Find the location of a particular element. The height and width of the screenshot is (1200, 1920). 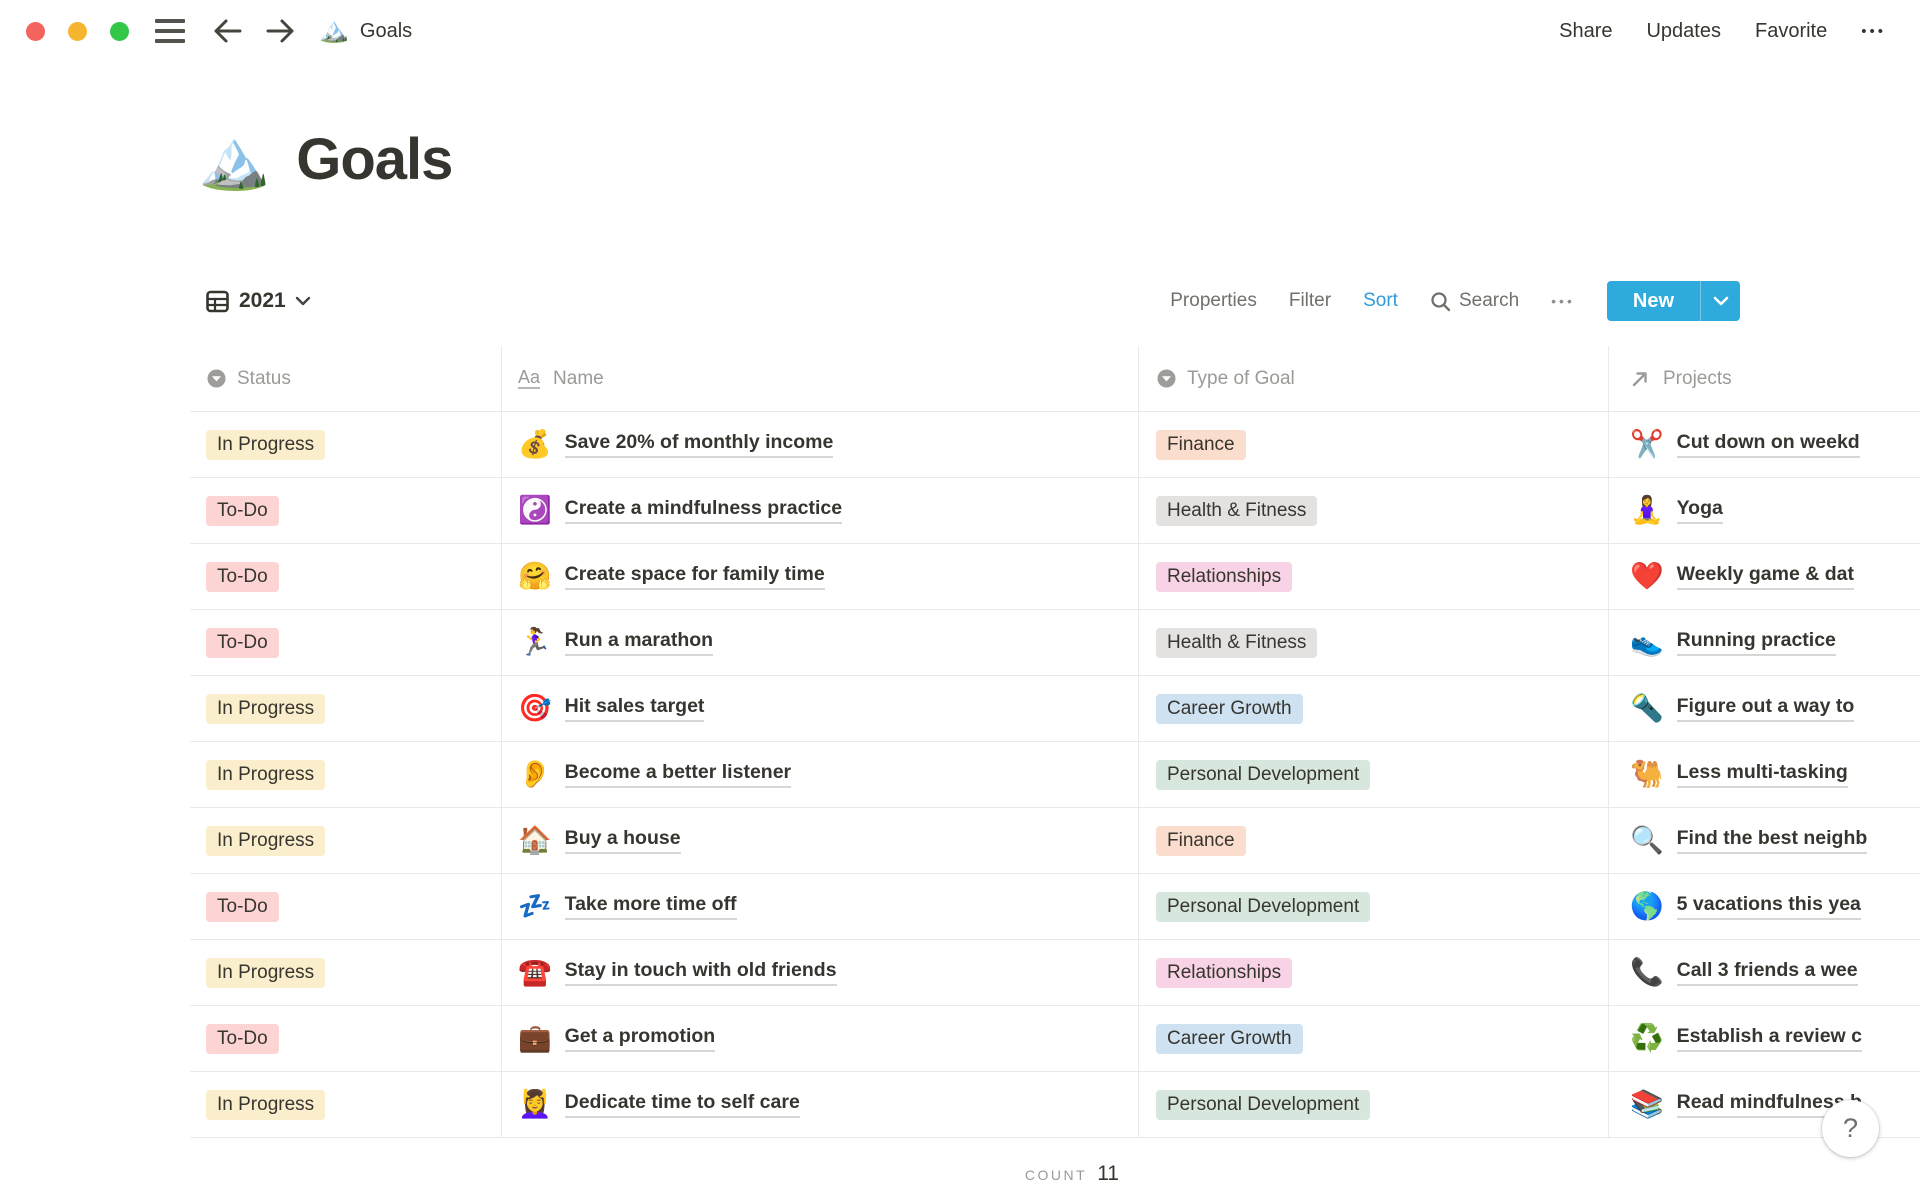

favorite-button: Favorite is located at coordinates (1791, 31).